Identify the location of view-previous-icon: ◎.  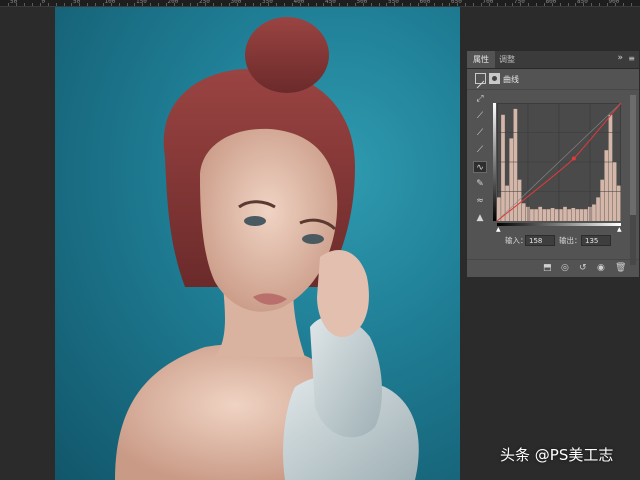
(565, 268).